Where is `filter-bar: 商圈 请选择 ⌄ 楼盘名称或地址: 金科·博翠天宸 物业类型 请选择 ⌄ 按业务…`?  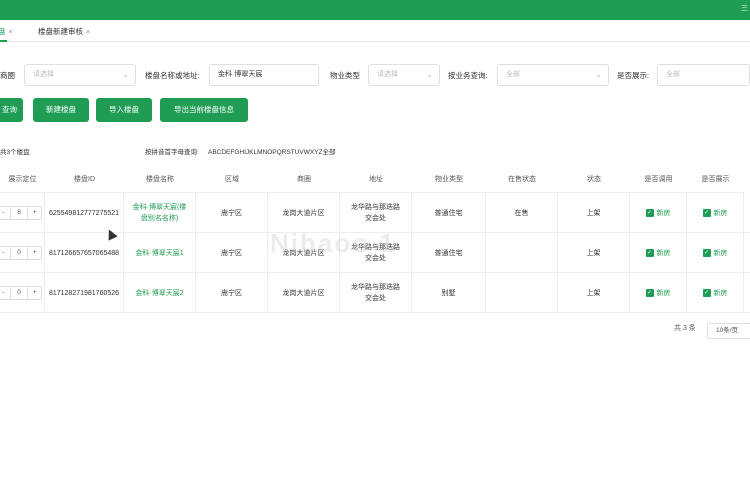 filter-bar: 商圈 请选择 ⌄ 楼盘名称或地址: 金科·博翠天宸 物业类型 请选择 ⌄ 按业务… is located at coordinates (375, 75).